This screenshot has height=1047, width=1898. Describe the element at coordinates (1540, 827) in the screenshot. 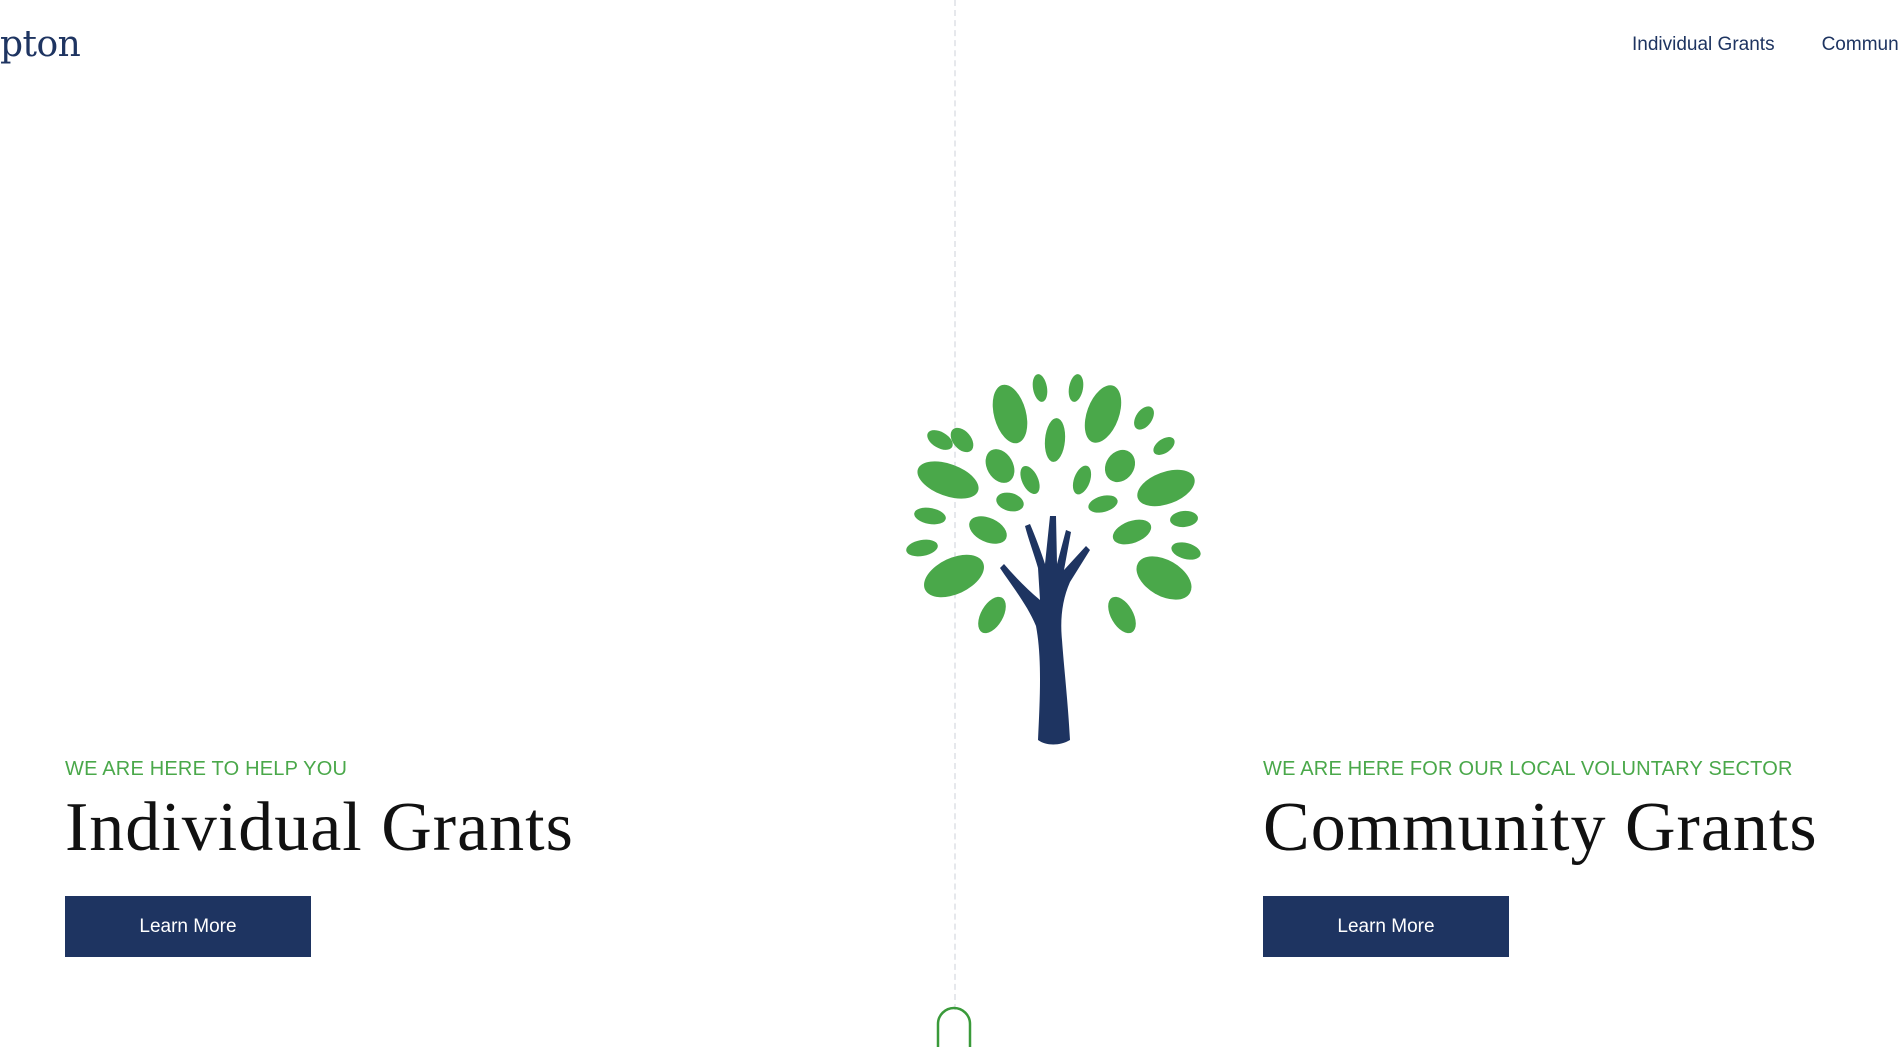

I see `community-grants-title: Community Grants` at that location.